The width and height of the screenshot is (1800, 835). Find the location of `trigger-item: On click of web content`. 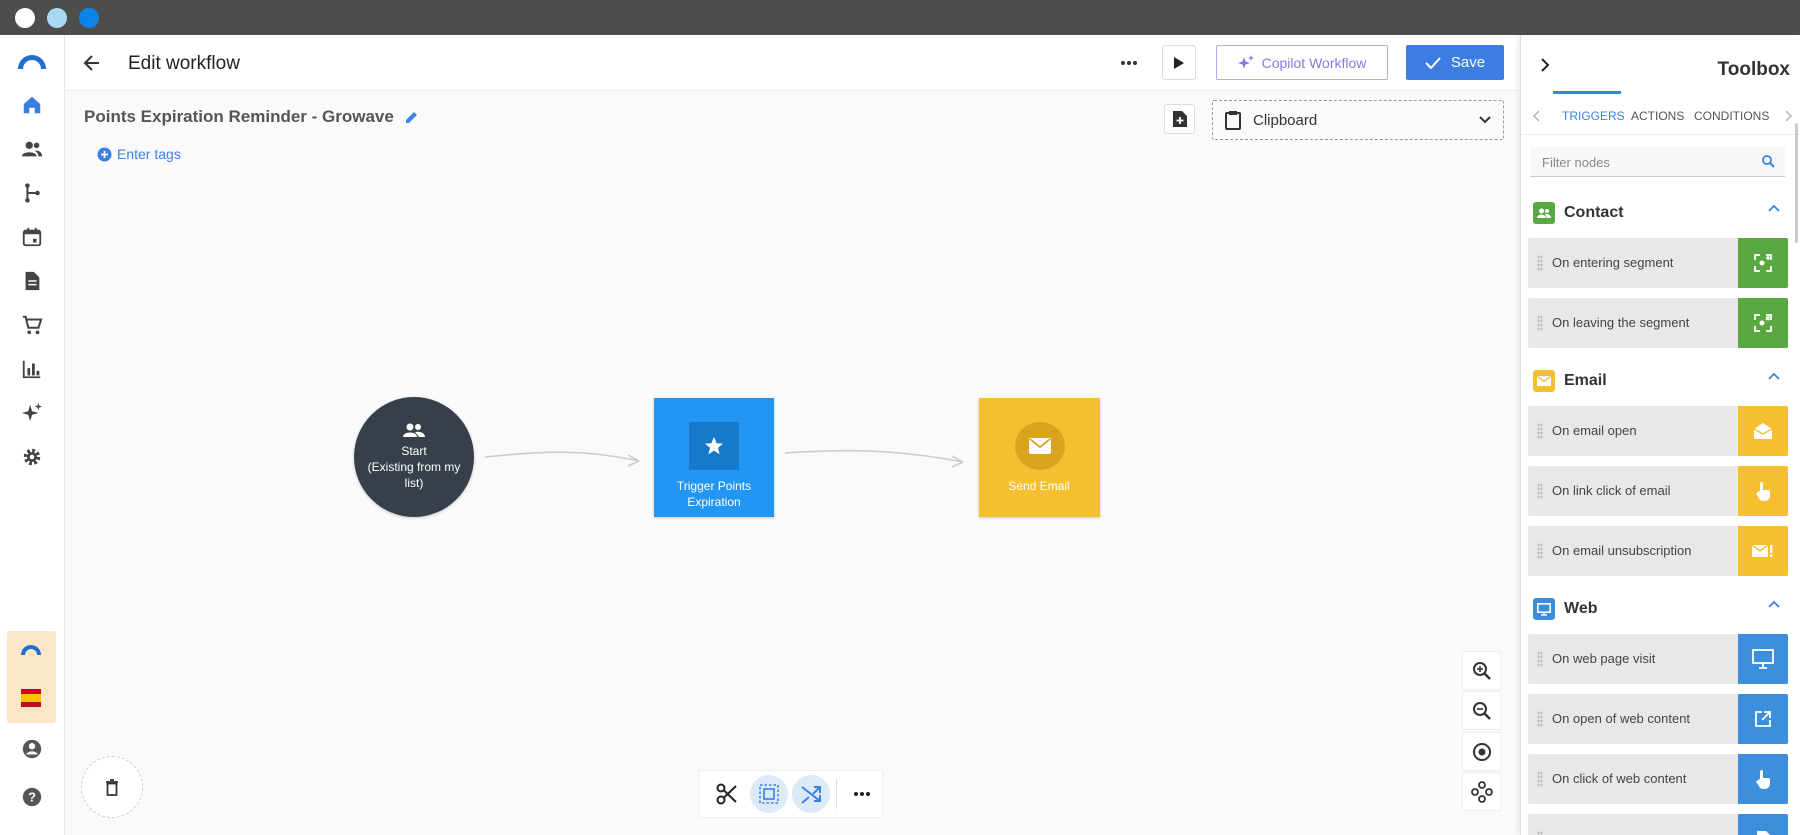

trigger-item: On click of web content is located at coordinates (1658, 779).